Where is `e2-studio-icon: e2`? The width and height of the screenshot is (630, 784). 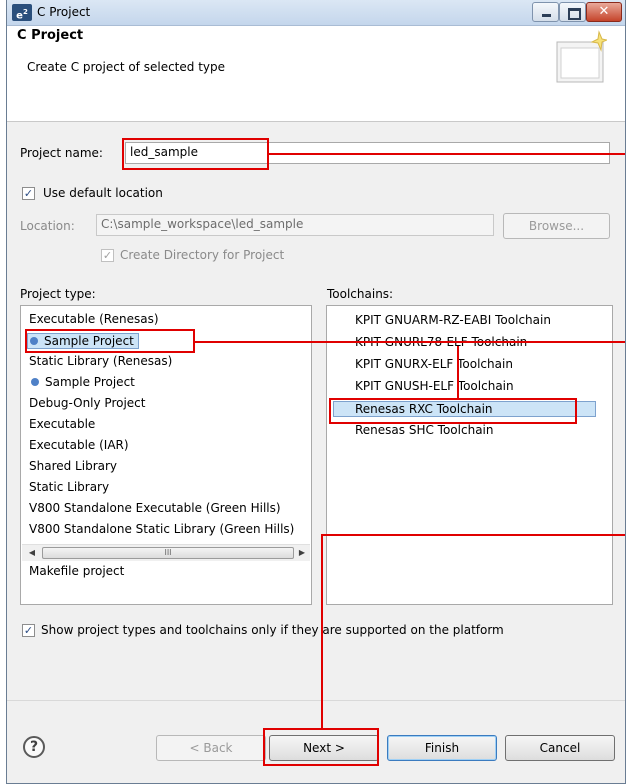 e2-studio-icon: e2 is located at coordinates (22, 12).